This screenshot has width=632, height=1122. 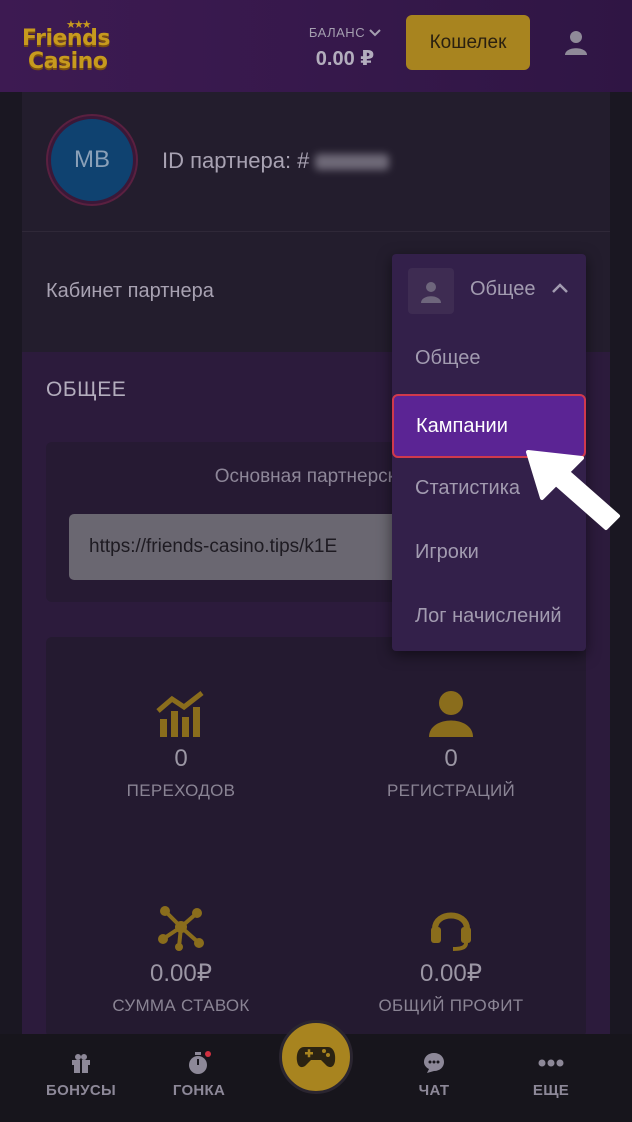 I want to click on chevron-up-icon, so click(x=560, y=289).